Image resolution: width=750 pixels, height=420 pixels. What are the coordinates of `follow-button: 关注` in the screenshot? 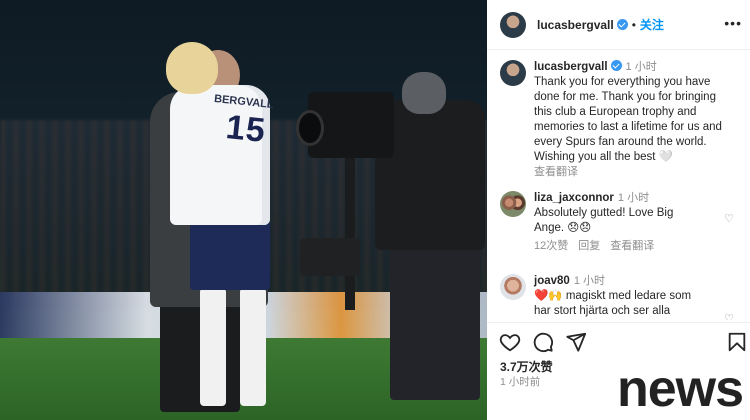 It's located at (652, 24).